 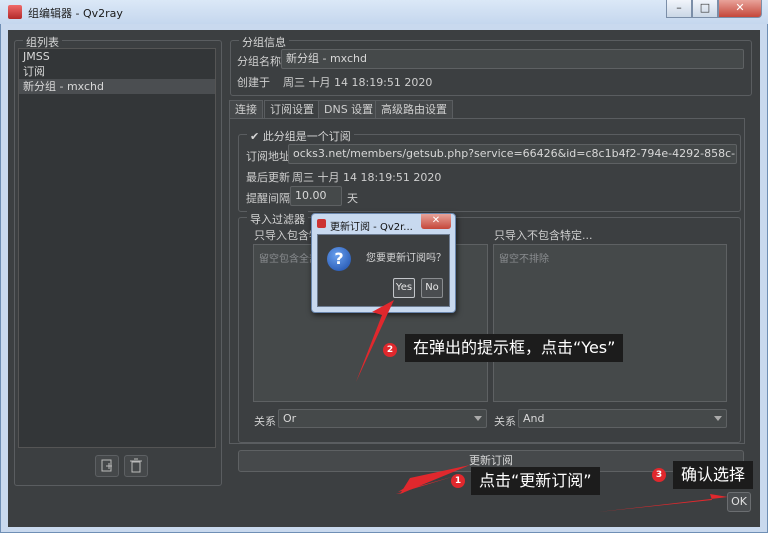 What do you see at coordinates (663, 503) in the screenshot?
I see `arrow-to-ok-button` at bounding box center [663, 503].